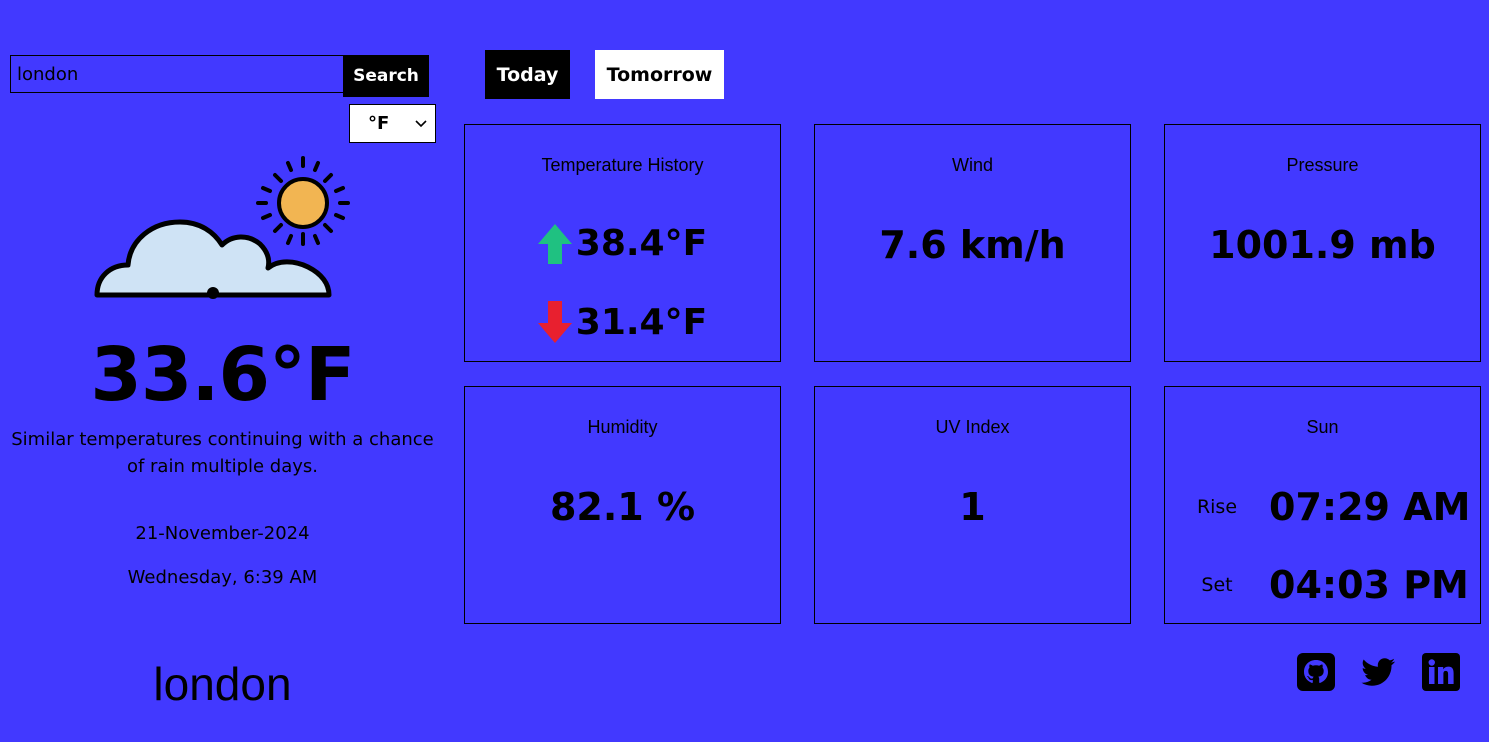 The image size is (1489, 742). What do you see at coordinates (554, 243) in the screenshot?
I see `arrow-up-icon` at bounding box center [554, 243].